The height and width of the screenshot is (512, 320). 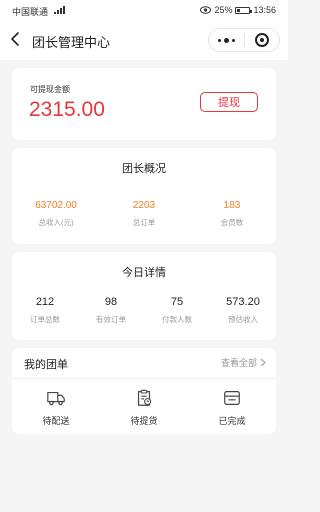 What do you see at coordinates (50, 89) in the screenshot?
I see `balance-label: 可提现金额` at bounding box center [50, 89].